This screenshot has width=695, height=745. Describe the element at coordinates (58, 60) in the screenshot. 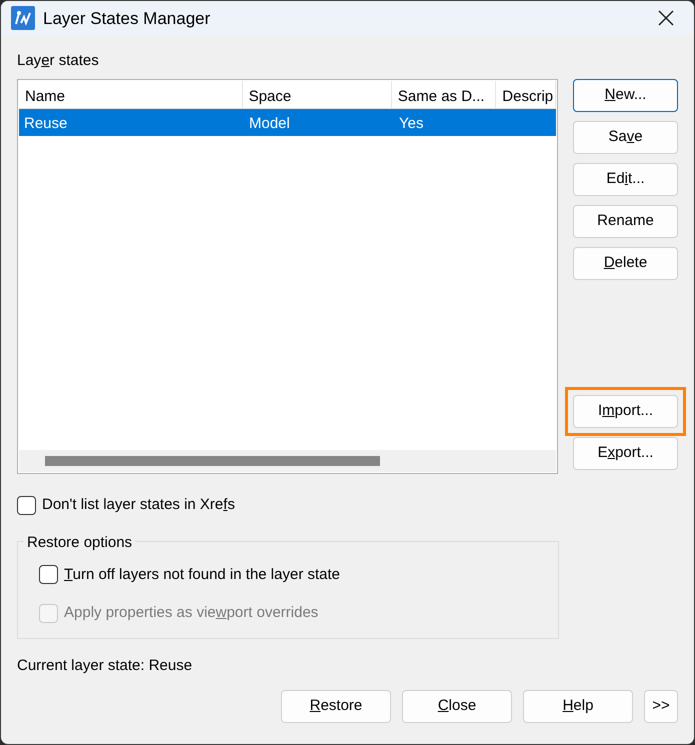

I see `list-label: Layer states` at that location.